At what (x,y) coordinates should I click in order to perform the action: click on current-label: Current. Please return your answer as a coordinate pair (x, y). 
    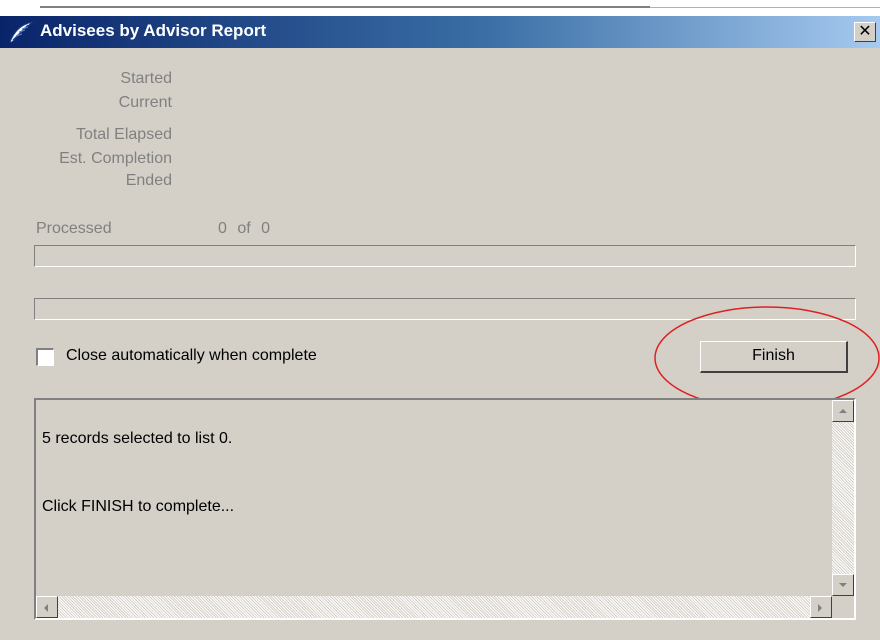
    Looking at the image, I should click on (145, 102).